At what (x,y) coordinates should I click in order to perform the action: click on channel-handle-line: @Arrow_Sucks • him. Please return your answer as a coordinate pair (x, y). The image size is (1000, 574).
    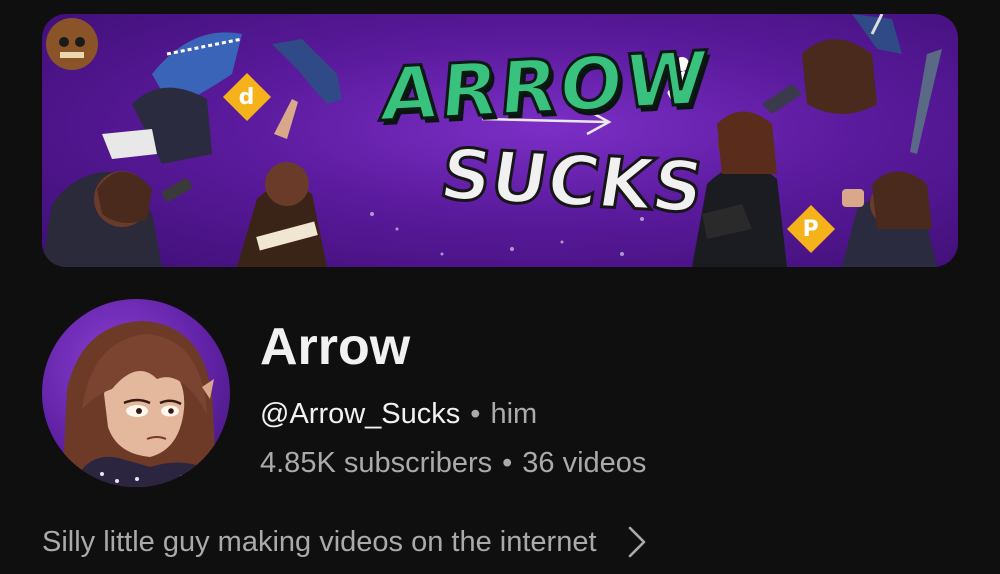
    Looking at the image, I should click on (398, 414).